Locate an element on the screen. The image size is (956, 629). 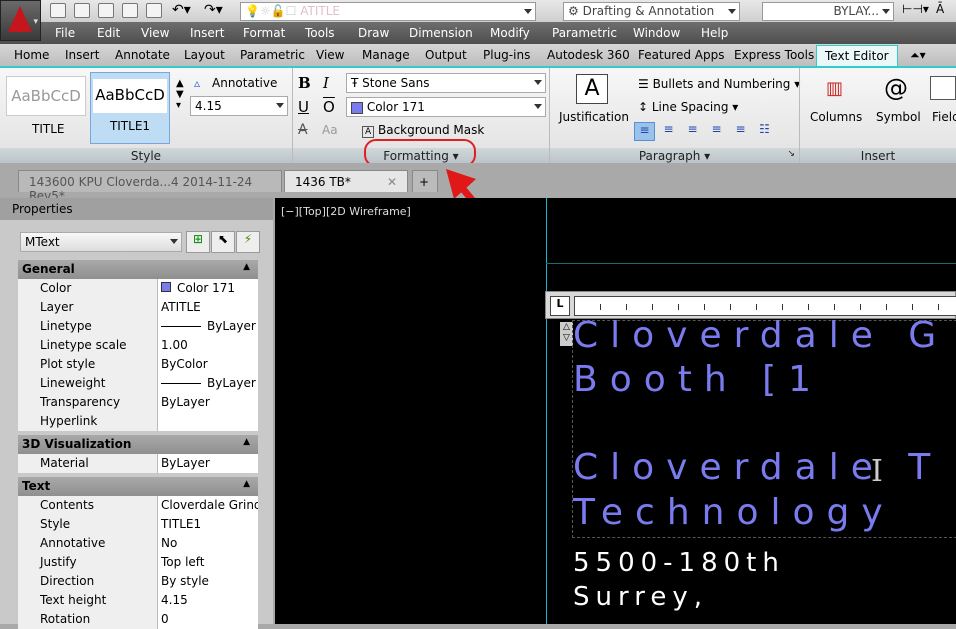
justify-icon: ≡ is located at coordinates (740, 132).